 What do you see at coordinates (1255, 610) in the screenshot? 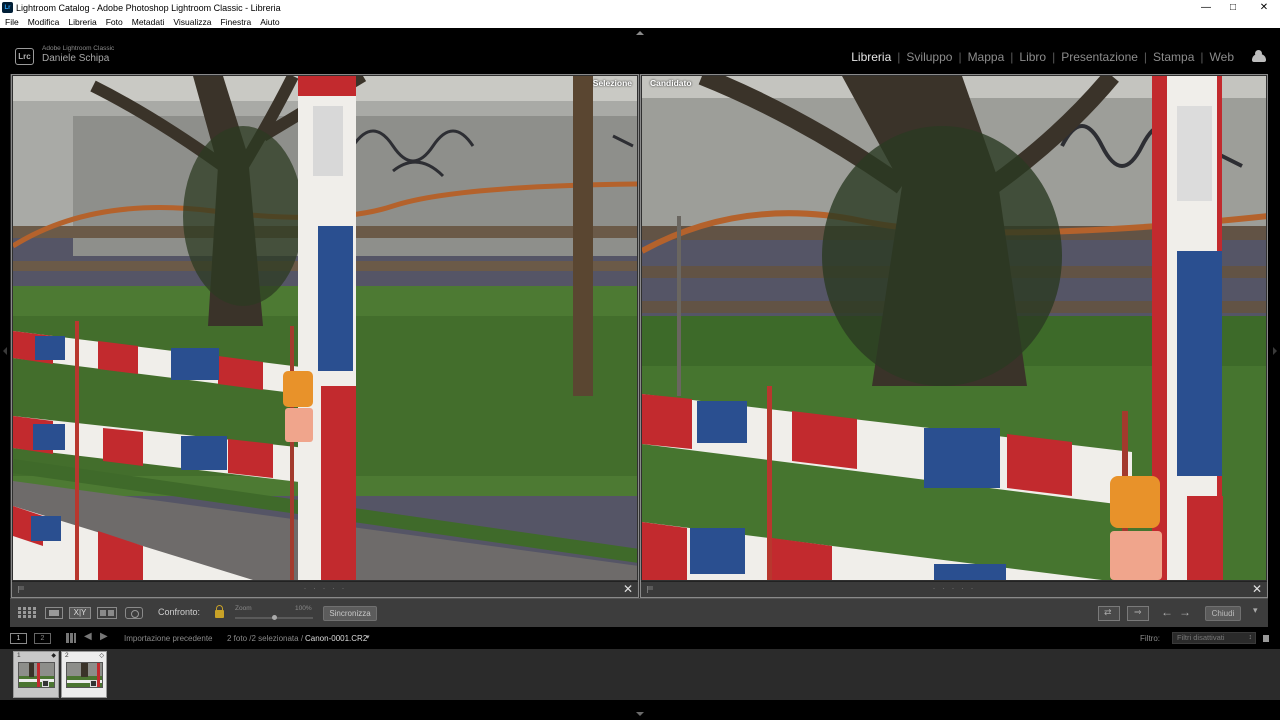
I see `toolbar-menu-icon: ▾` at bounding box center [1255, 610].